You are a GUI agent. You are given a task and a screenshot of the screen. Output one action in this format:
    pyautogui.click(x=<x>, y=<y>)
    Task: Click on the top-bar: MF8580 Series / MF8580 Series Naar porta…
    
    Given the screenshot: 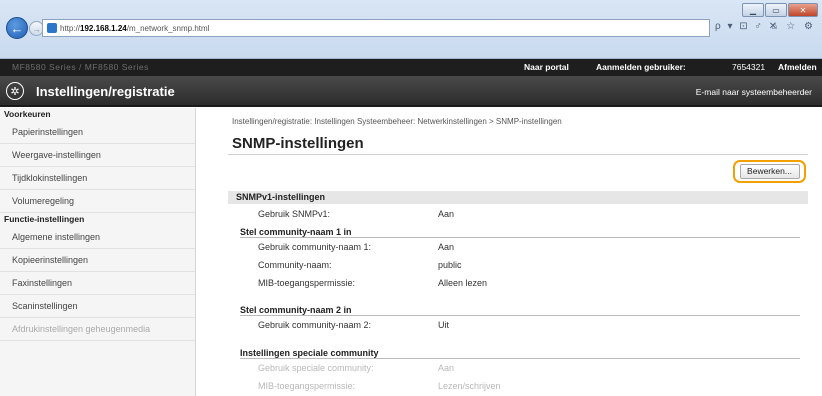 What is the action you would take?
    pyautogui.click(x=411, y=67)
    